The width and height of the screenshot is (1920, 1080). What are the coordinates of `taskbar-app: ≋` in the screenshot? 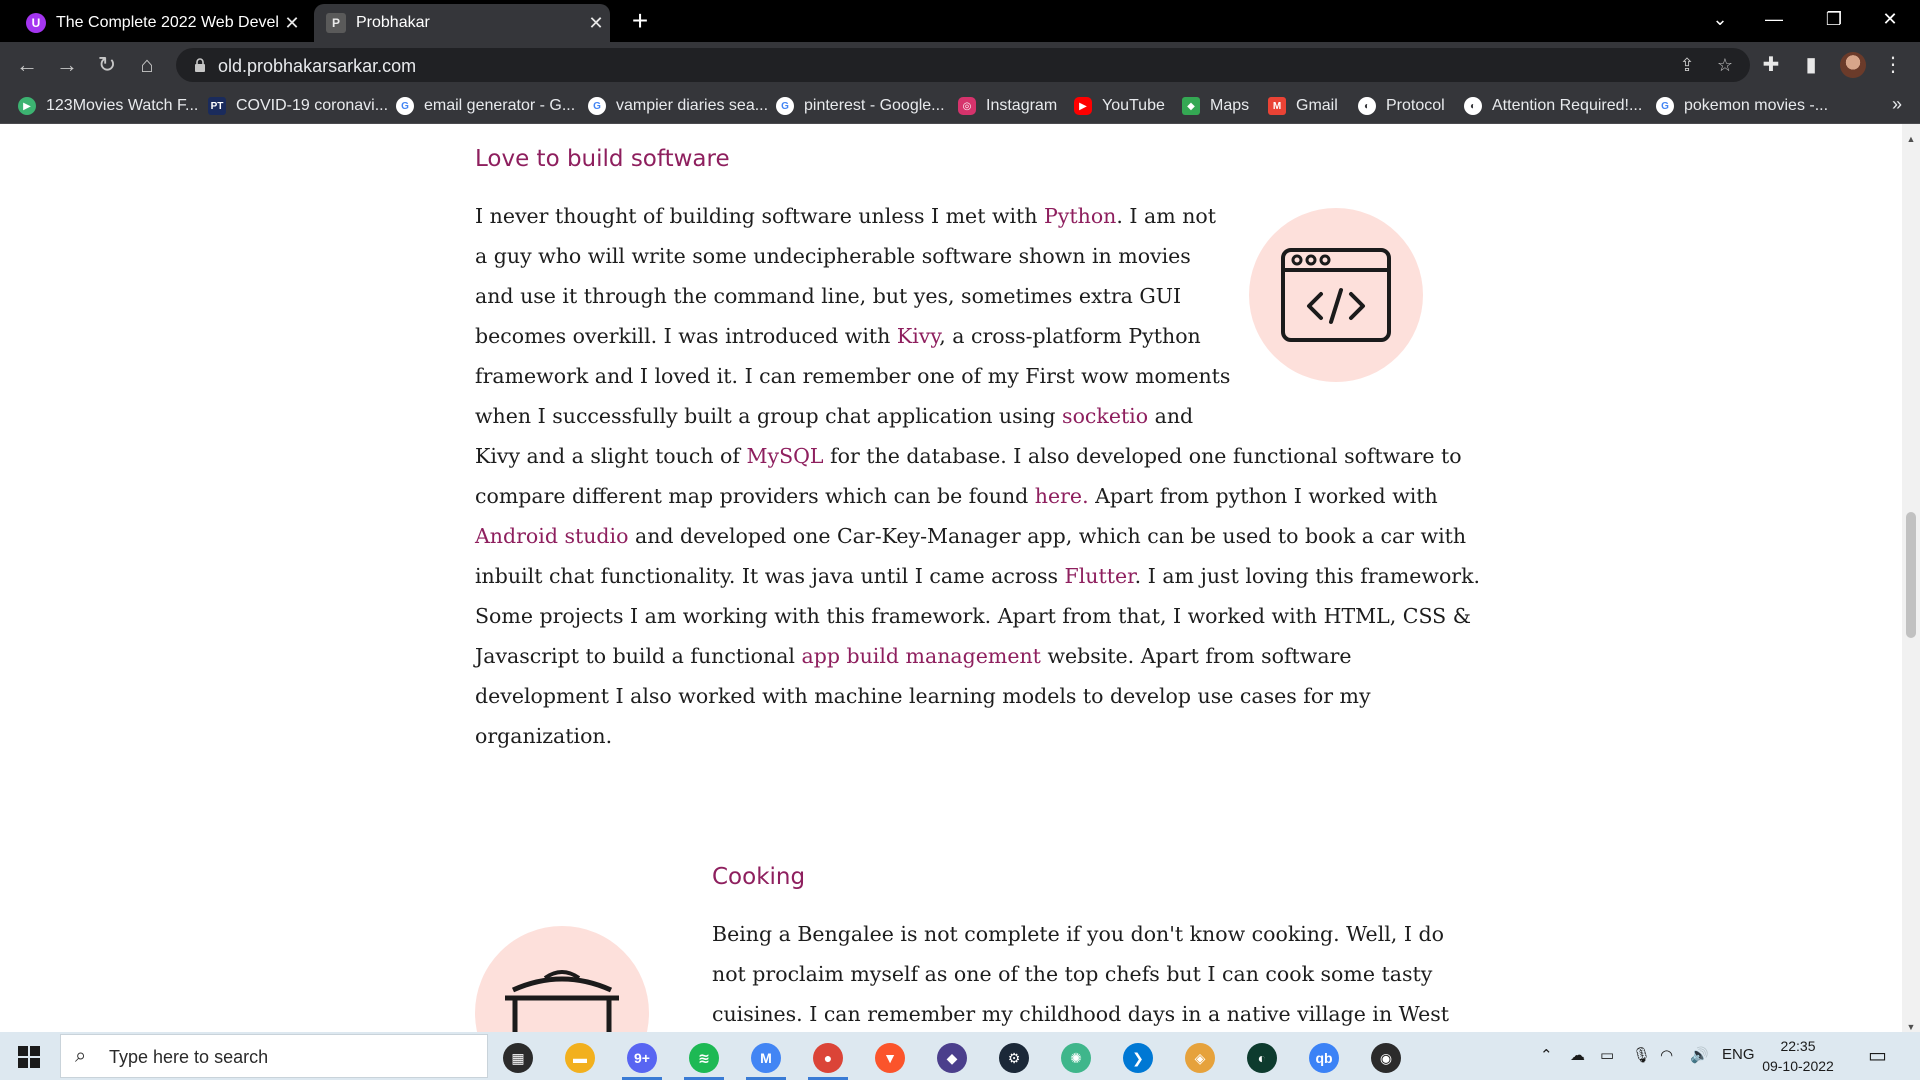 It's located at (704, 1059).